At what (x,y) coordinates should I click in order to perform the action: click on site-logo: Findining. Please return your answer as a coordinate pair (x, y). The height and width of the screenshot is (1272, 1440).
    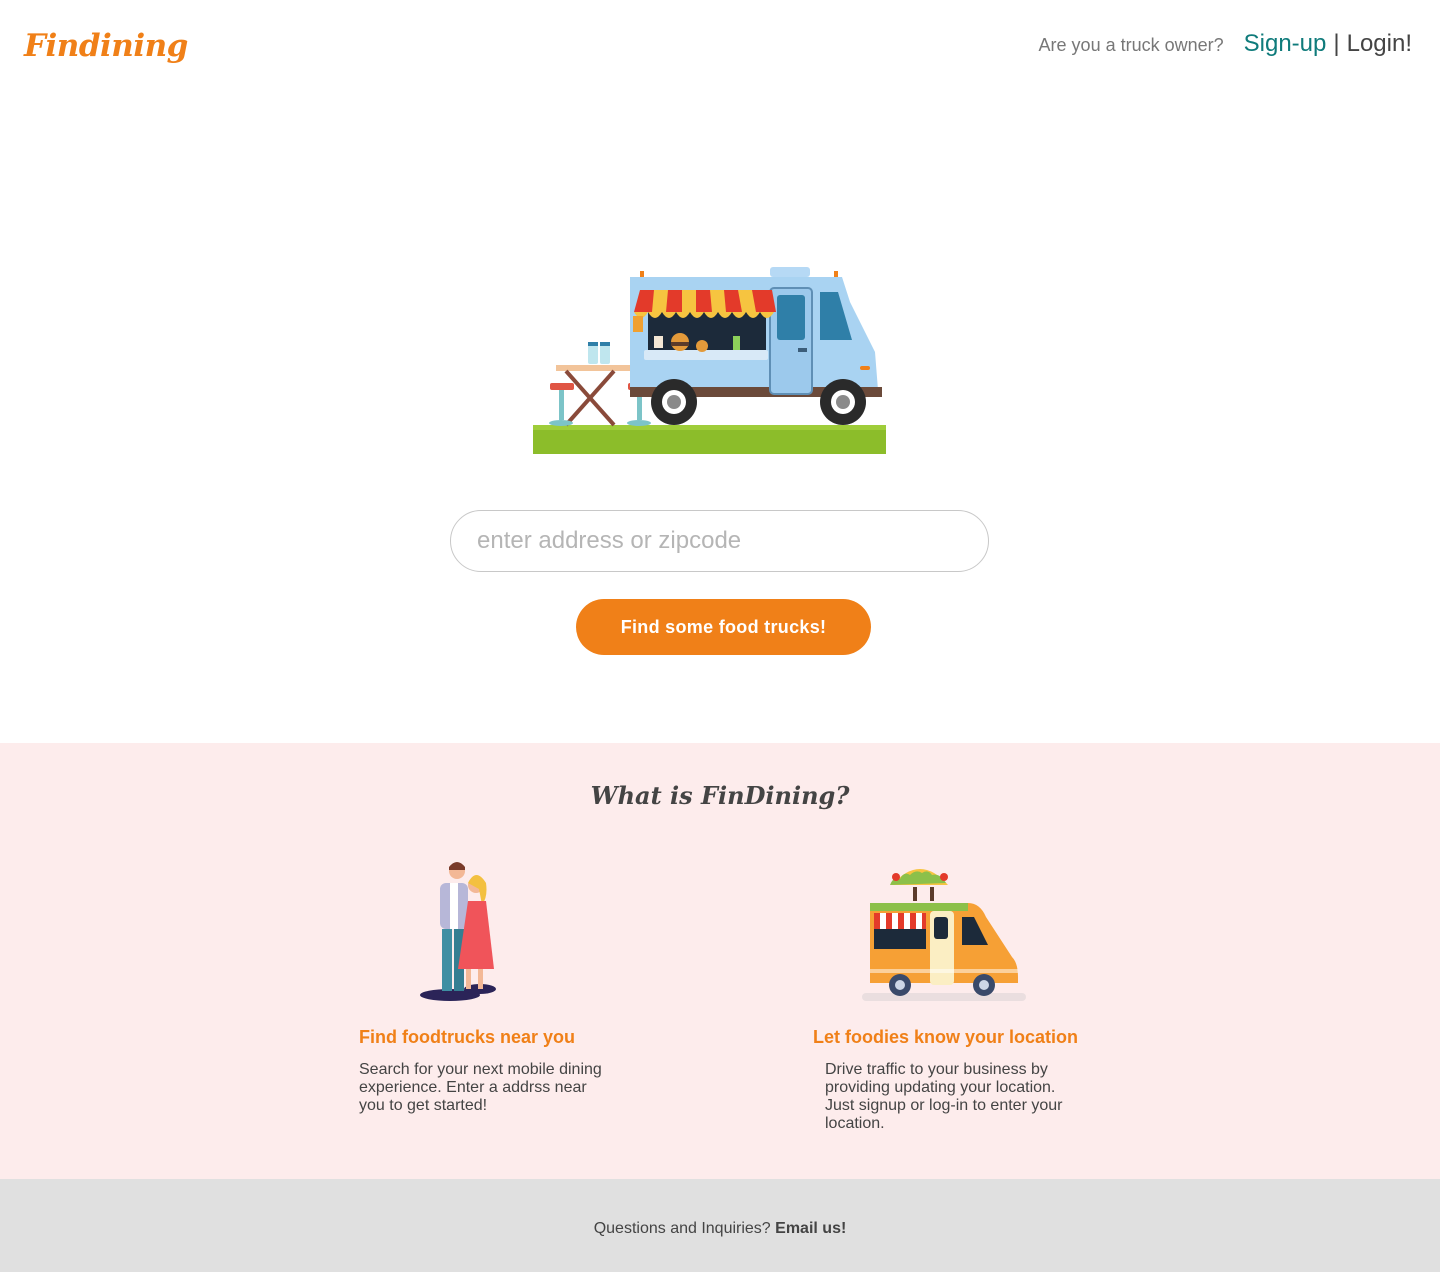
    Looking at the image, I should click on (106, 46).